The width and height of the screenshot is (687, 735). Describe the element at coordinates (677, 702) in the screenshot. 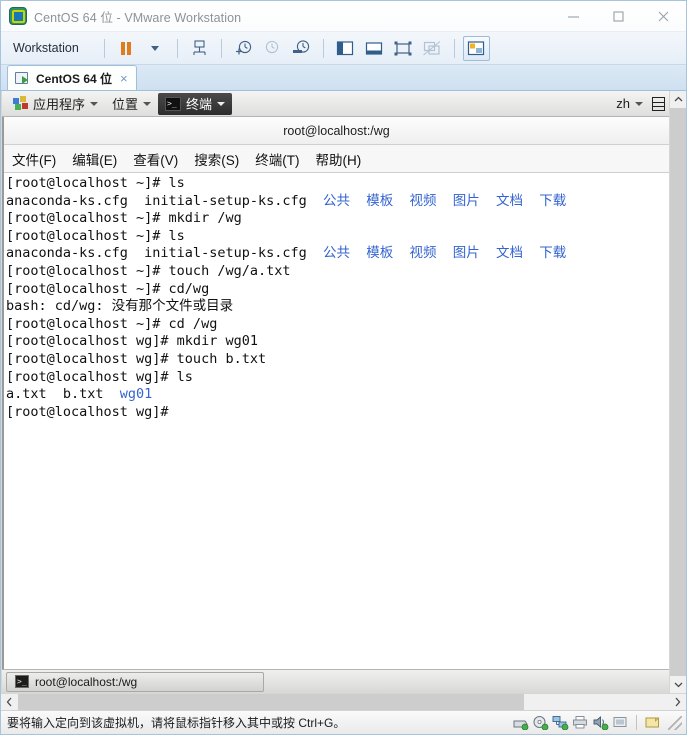

I see `scroll-right-button` at that location.